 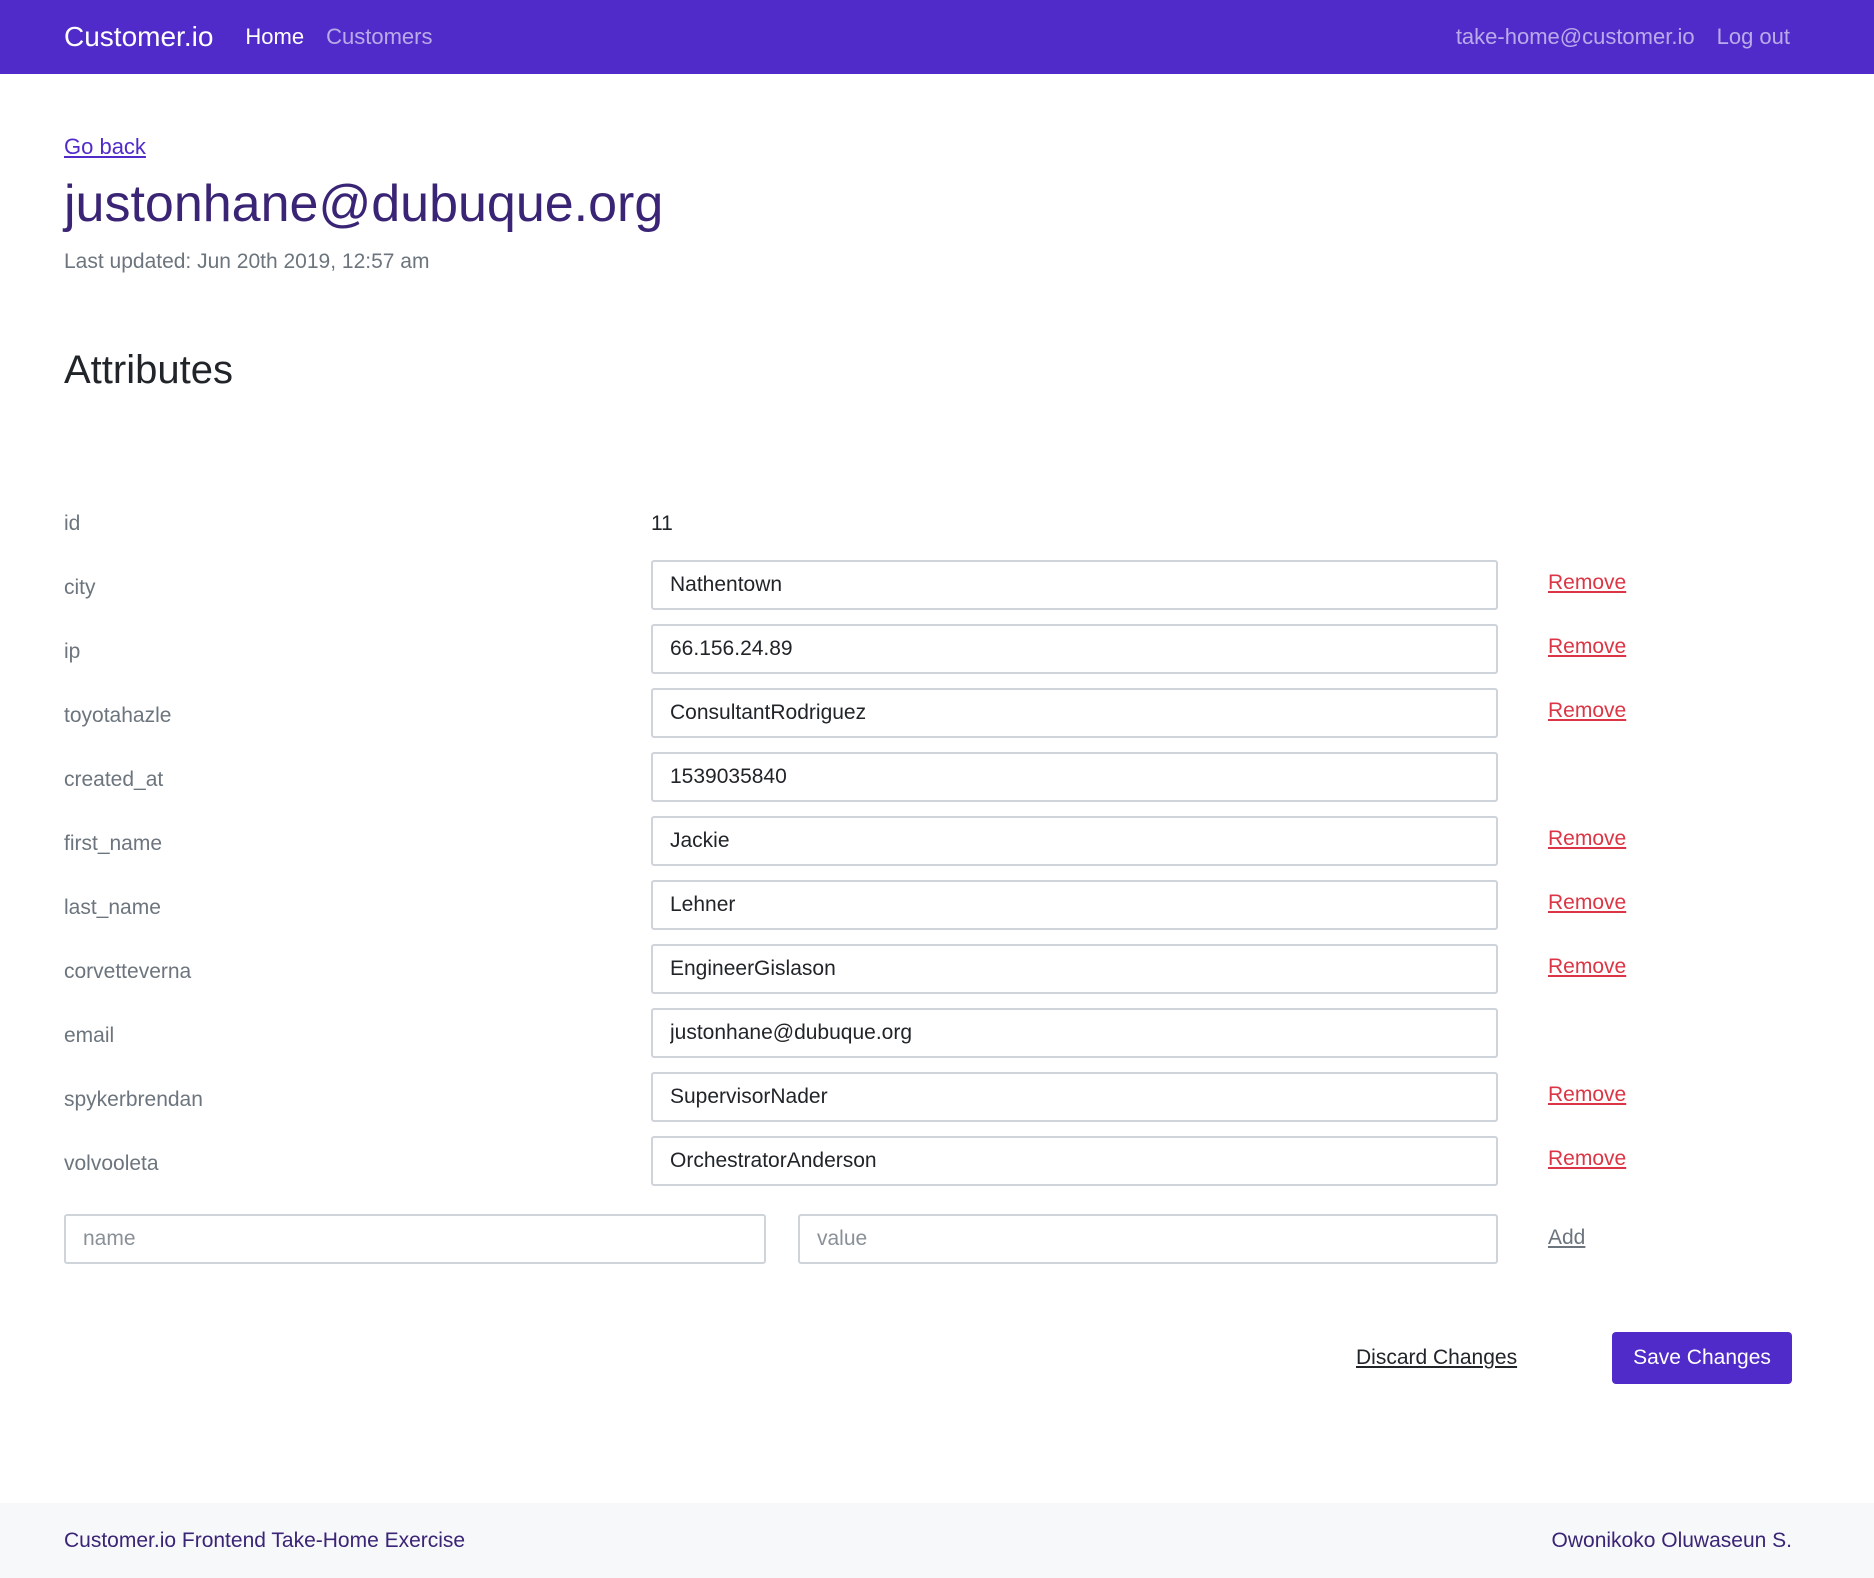 What do you see at coordinates (1148, 1239) in the screenshot?
I see `new-attribute-value-input` at bounding box center [1148, 1239].